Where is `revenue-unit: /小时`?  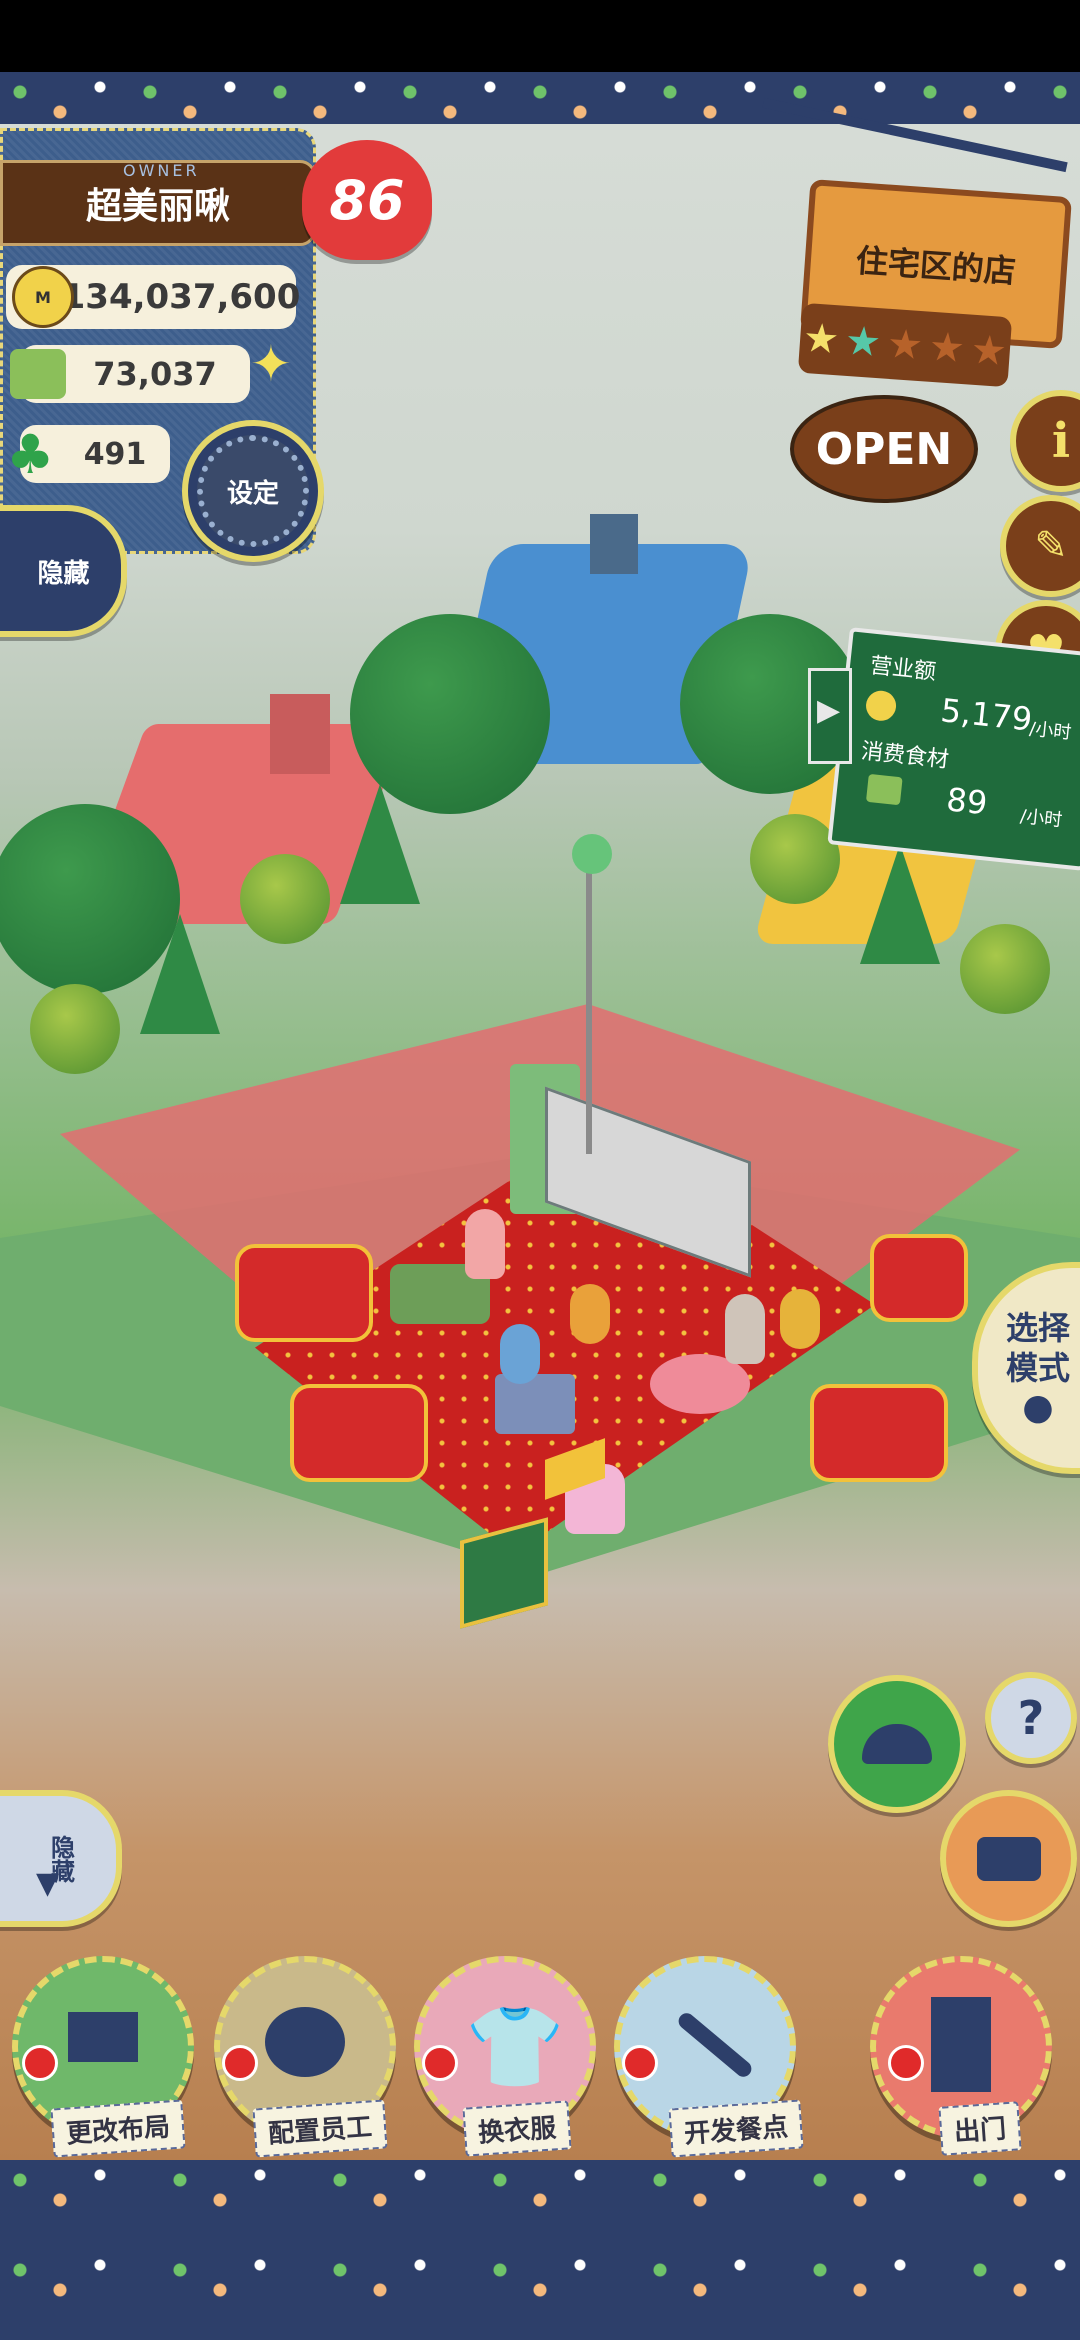 revenue-unit: /小时 is located at coordinates (1050, 731).